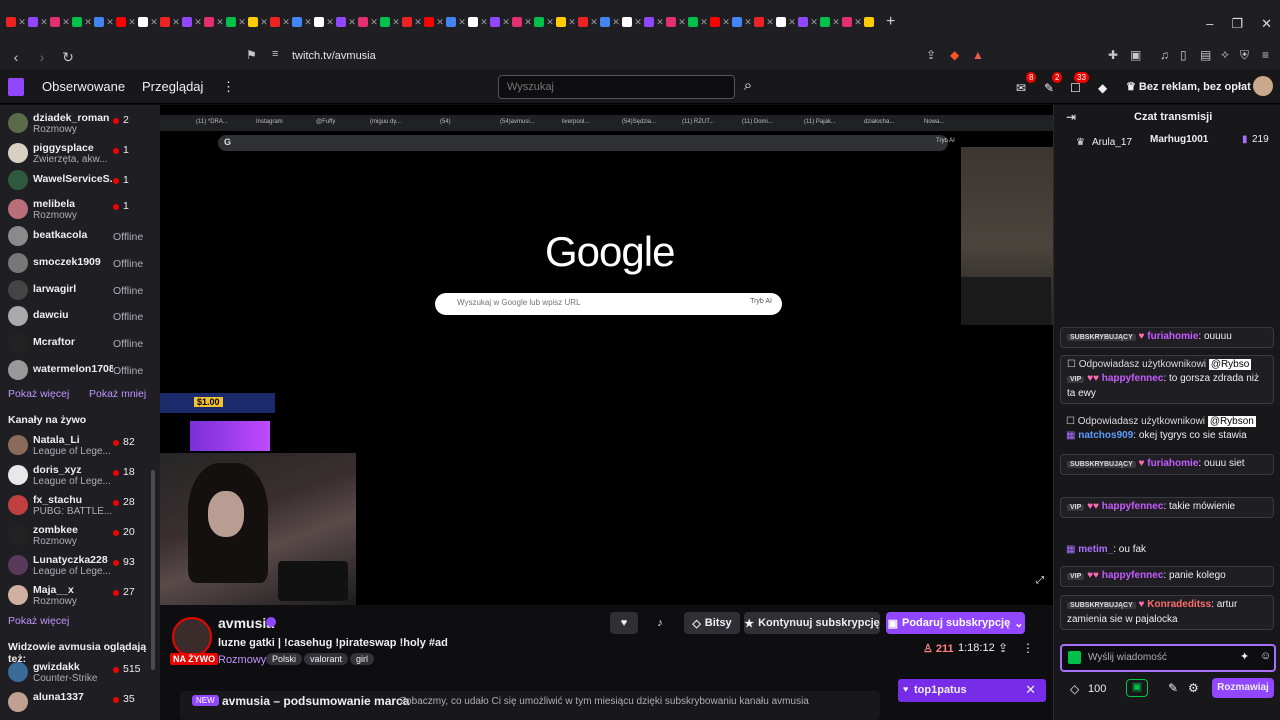 The height and width of the screenshot is (720, 1280). I want to click on close-window-button: ✕, so click(1266, 24).